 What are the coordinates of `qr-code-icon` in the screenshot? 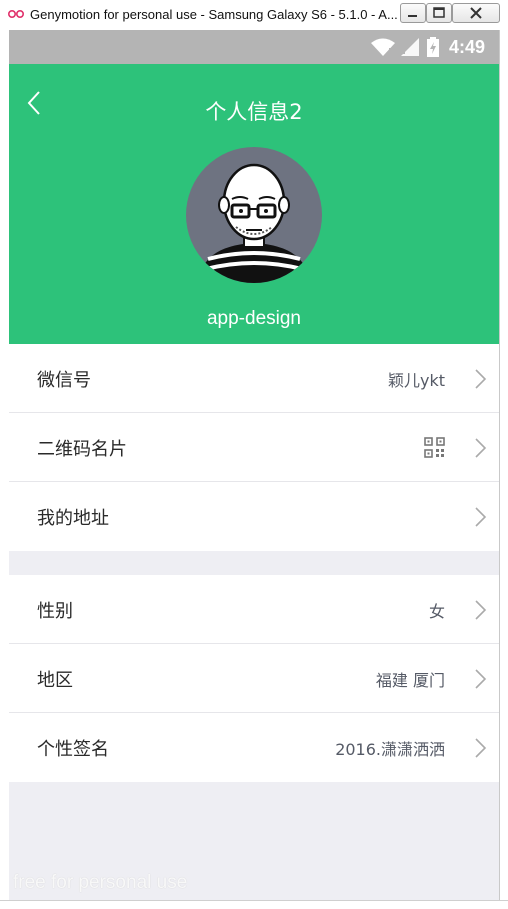 It's located at (434, 447).